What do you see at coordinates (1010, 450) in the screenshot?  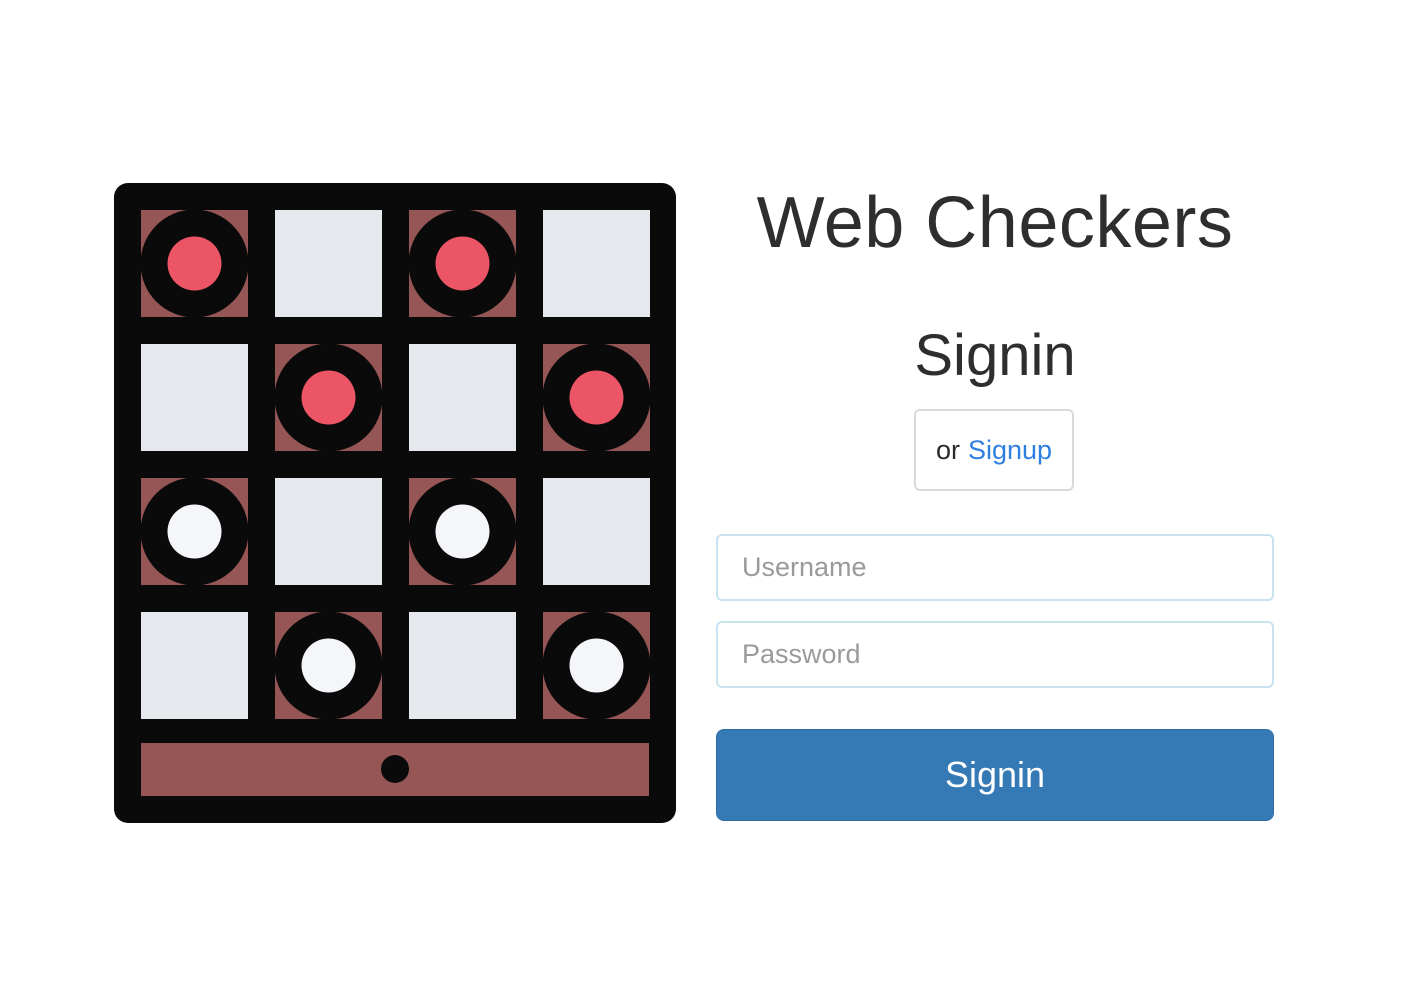 I see `signup-link: Signup` at bounding box center [1010, 450].